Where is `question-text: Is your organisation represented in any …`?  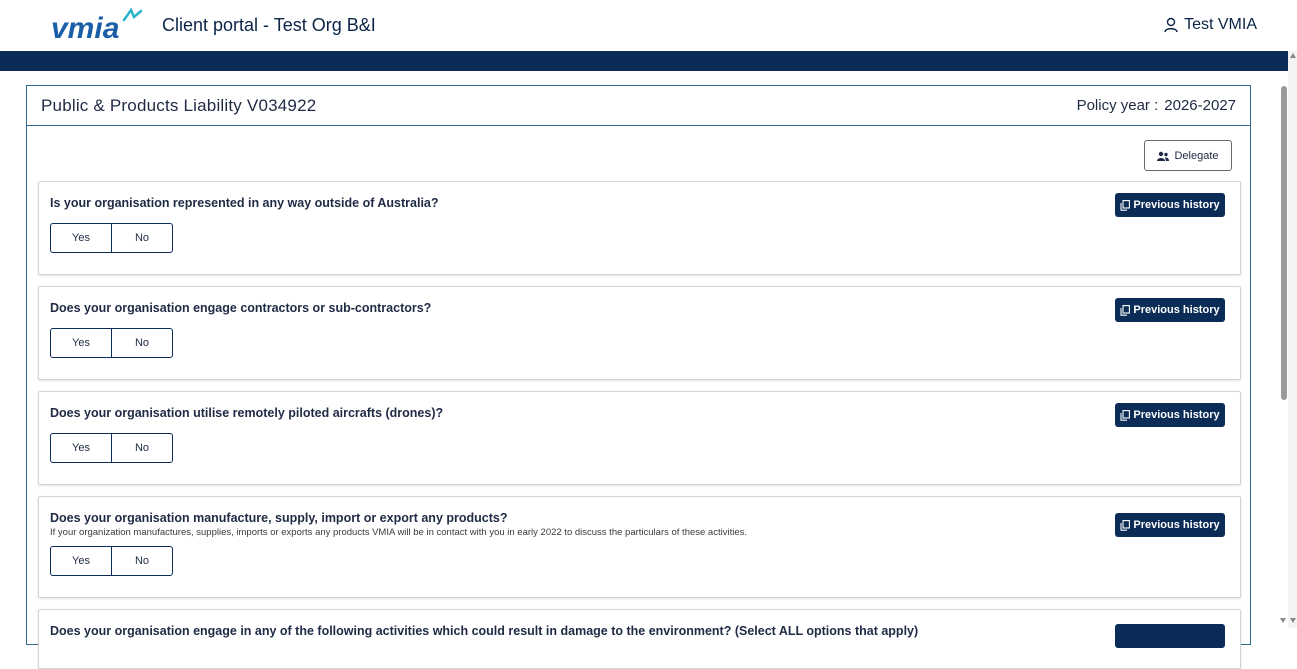
question-text: Is your organisation represented in any … is located at coordinates (244, 203).